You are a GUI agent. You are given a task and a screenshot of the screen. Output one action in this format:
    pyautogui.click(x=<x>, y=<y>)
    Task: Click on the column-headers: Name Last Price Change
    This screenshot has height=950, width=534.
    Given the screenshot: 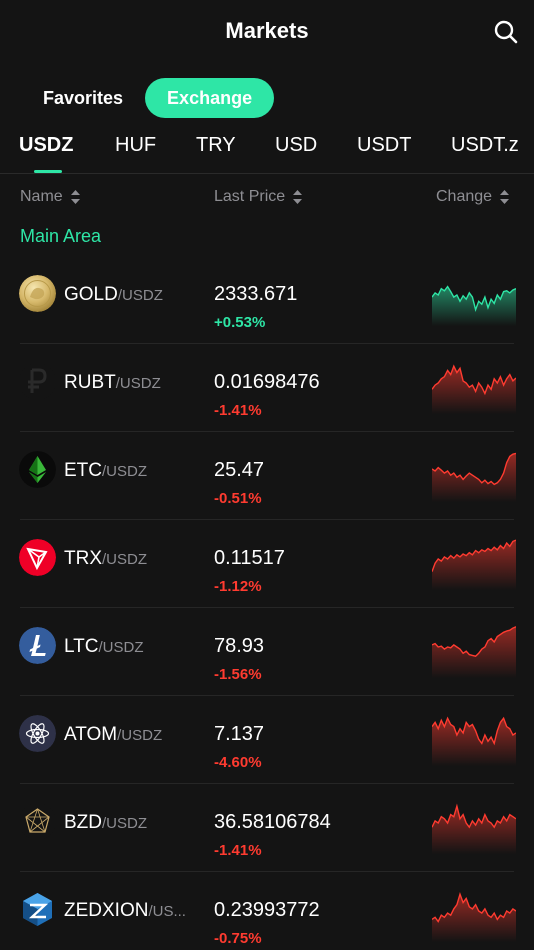 What is the action you would take?
    pyautogui.click(x=267, y=199)
    